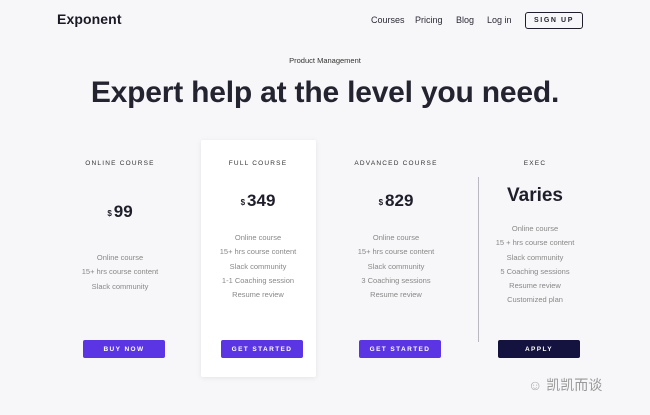  I want to click on plan-price: $ 349, so click(258, 201).